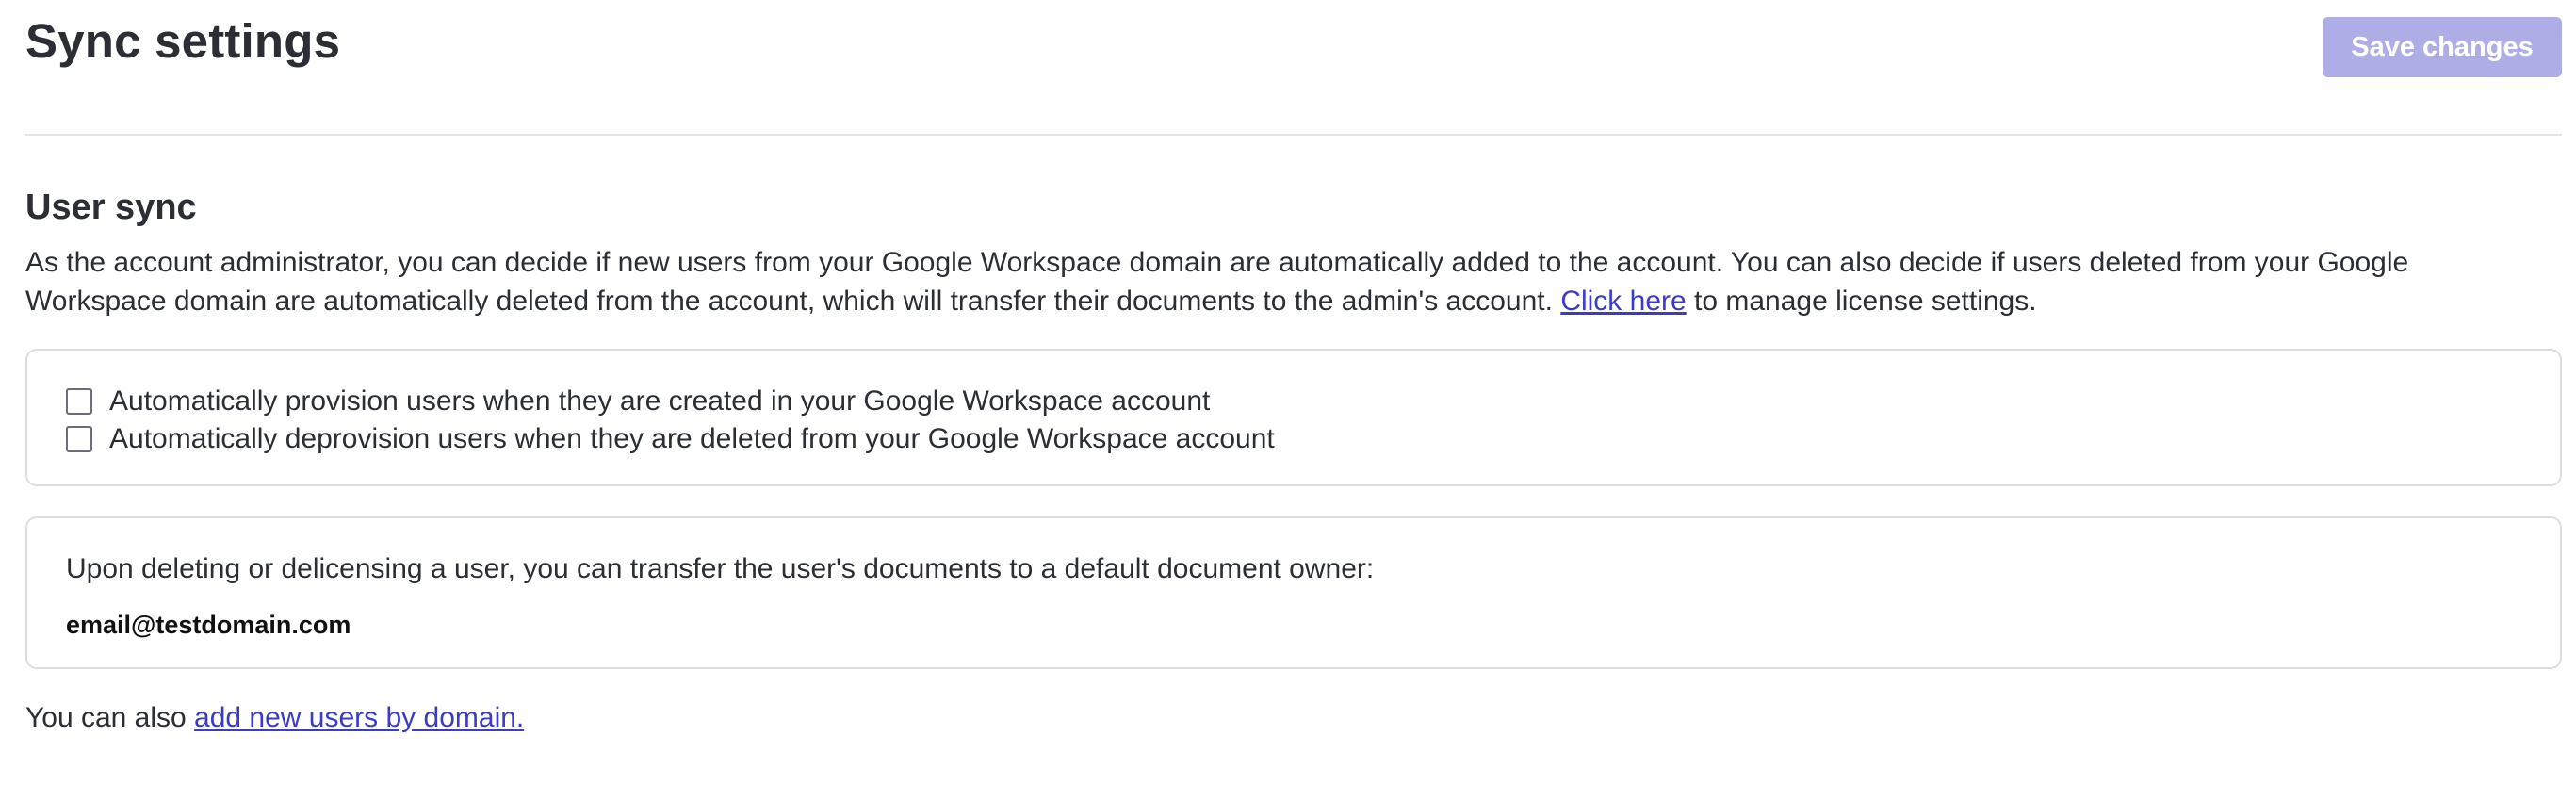 The image size is (2576, 786). Describe the element at coordinates (79, 401) in the screenshot. I see `provision-checkbox` at that location.